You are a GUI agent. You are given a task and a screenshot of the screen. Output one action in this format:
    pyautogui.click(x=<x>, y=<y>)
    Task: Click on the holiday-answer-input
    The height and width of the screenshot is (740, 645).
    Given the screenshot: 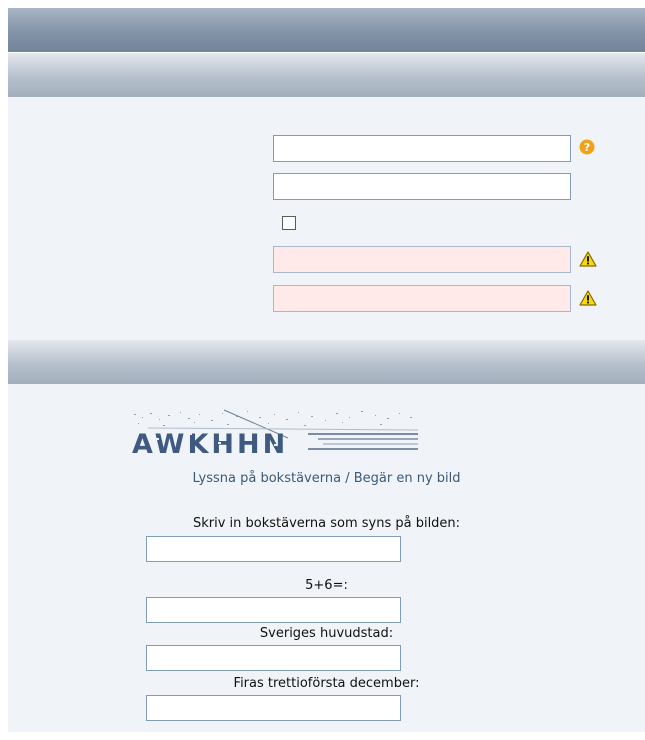 What is the action you would take?
    pyautogui.click(x=273, y=708)
    